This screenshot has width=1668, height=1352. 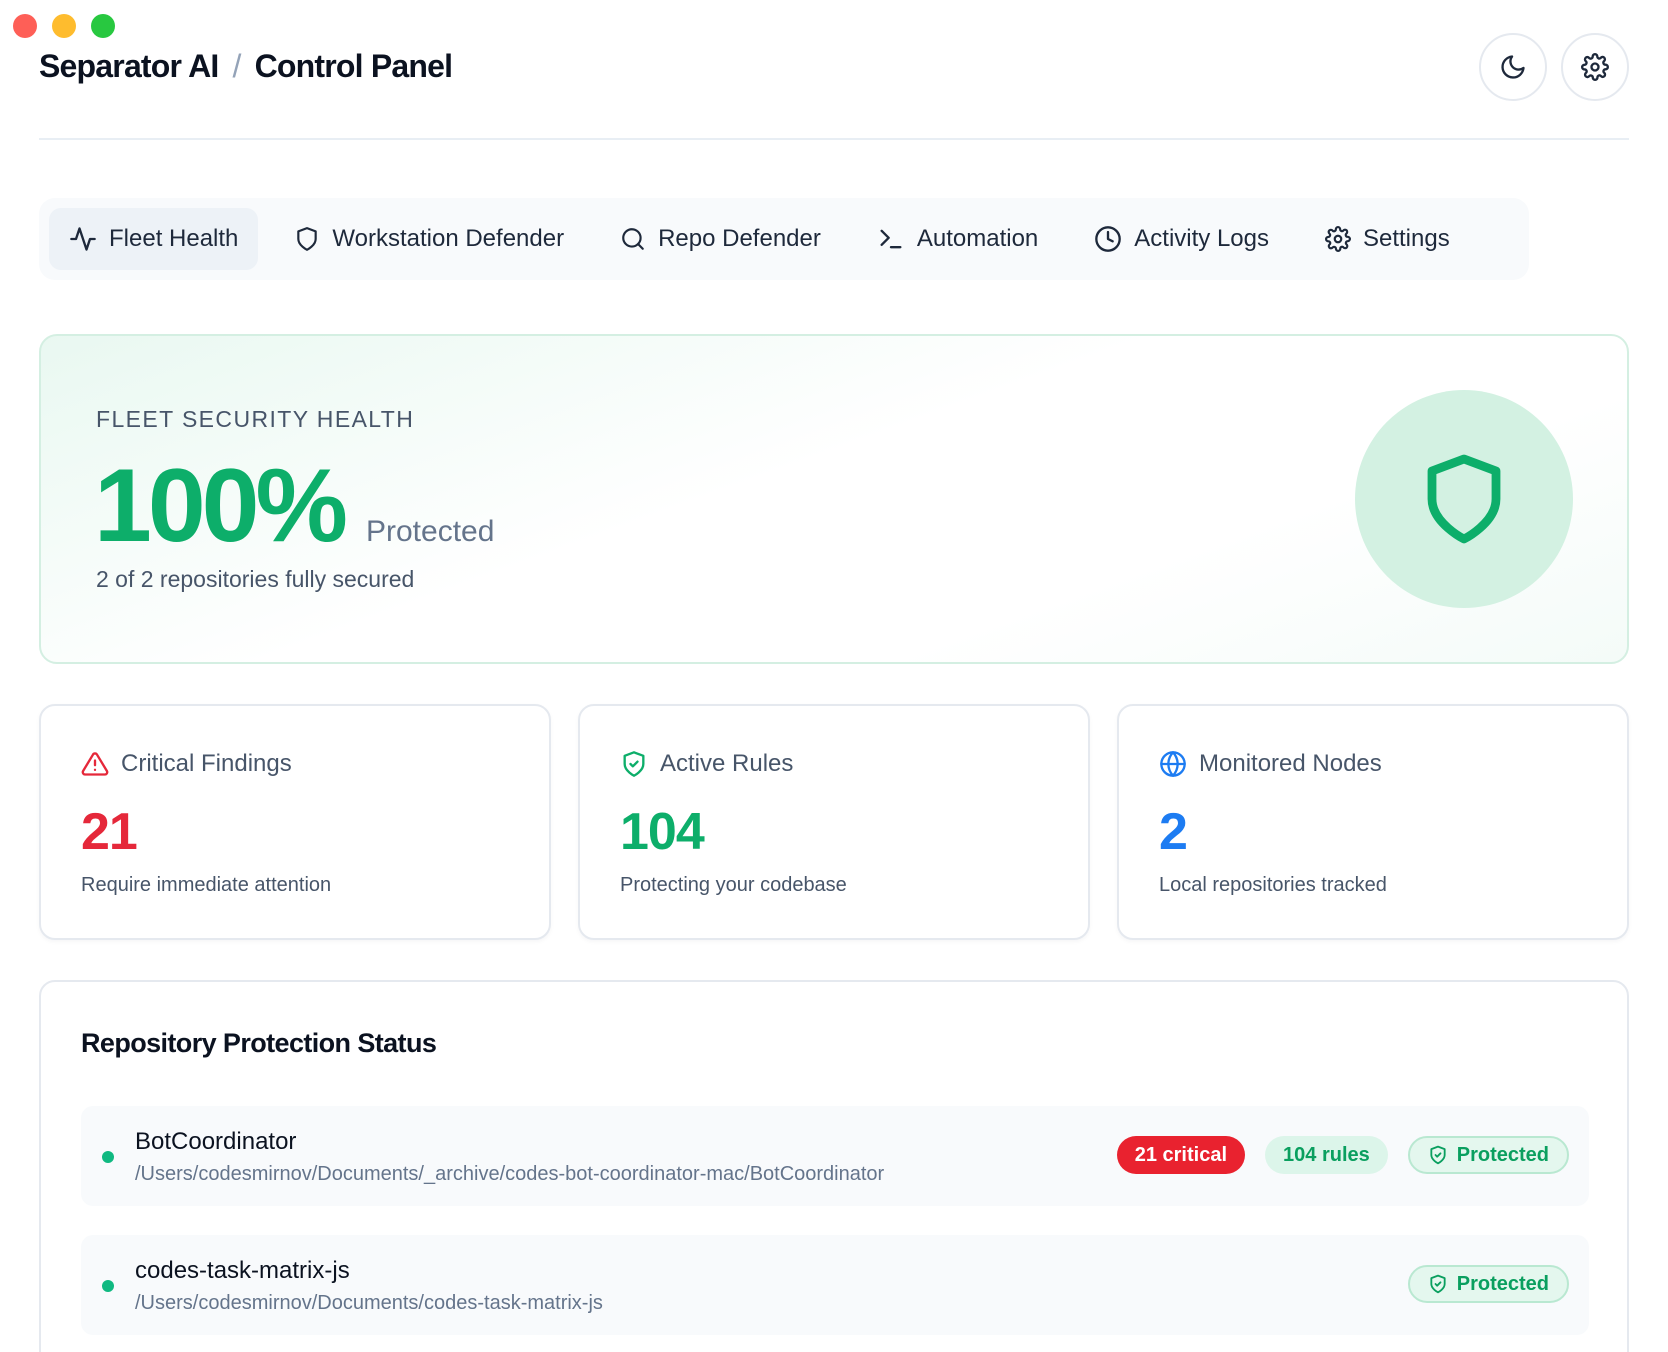 What do you see at coordinates (1173, 764) in the screenshot?
I see `globe-icon` at bounding box center [1173, 764].